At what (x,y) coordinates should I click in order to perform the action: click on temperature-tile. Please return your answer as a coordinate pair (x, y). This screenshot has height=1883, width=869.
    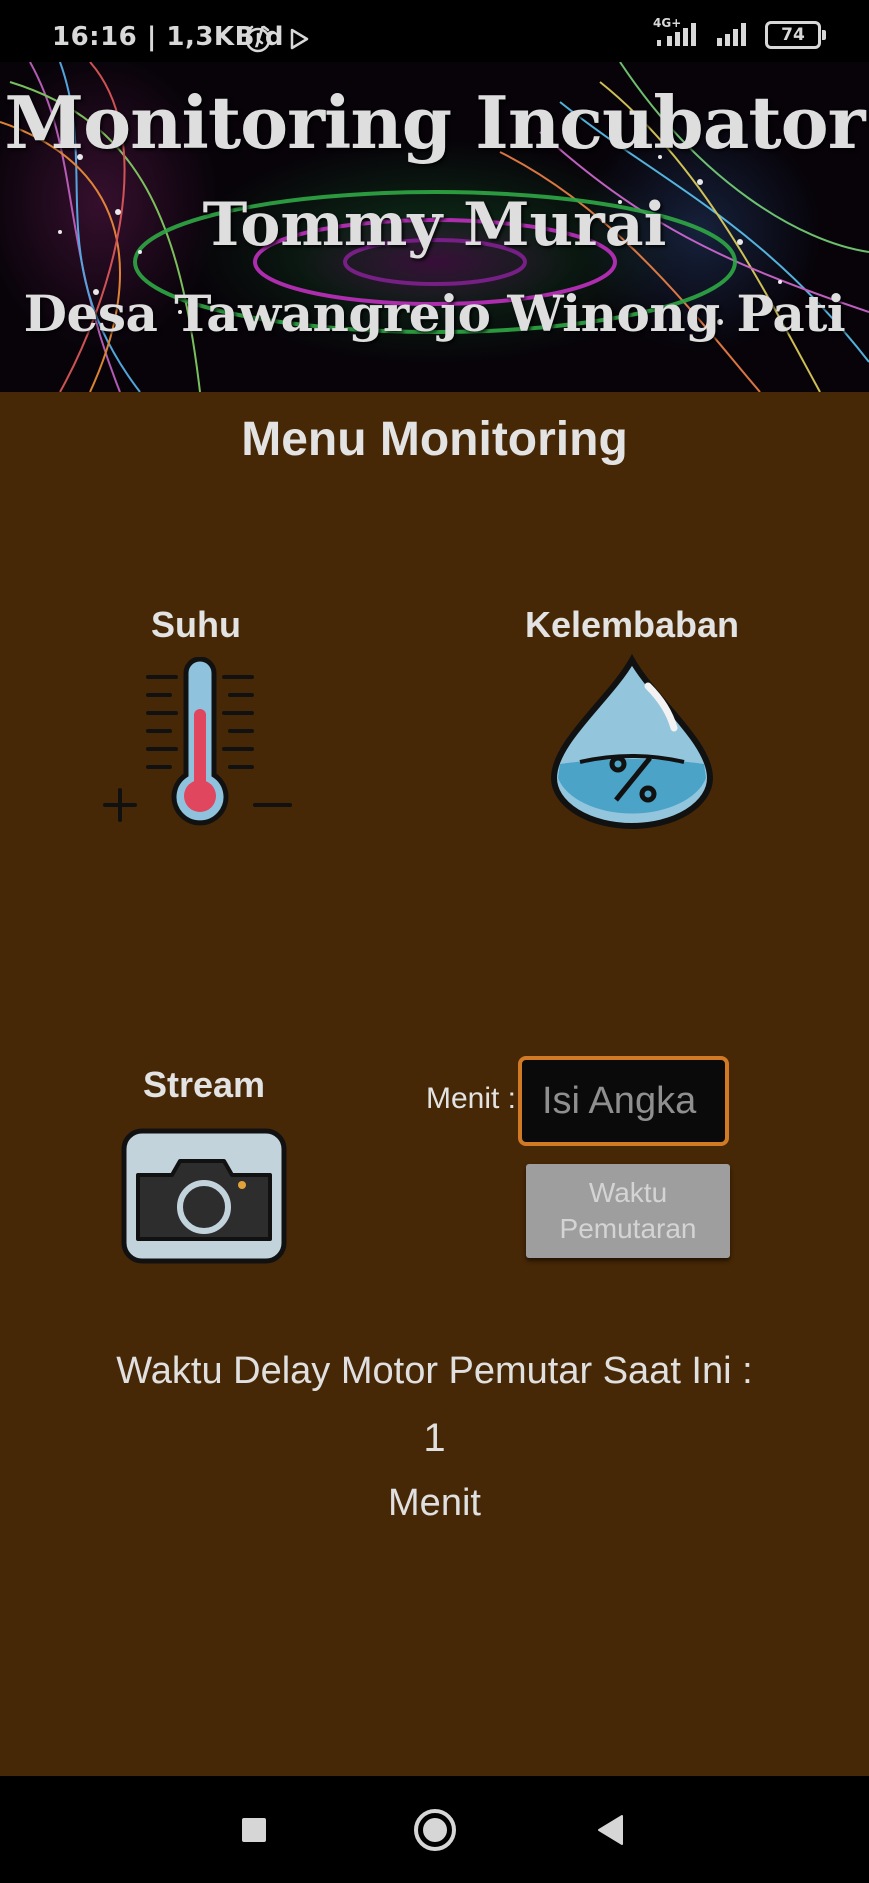
    Looking at the image, I should click on (200, 746).